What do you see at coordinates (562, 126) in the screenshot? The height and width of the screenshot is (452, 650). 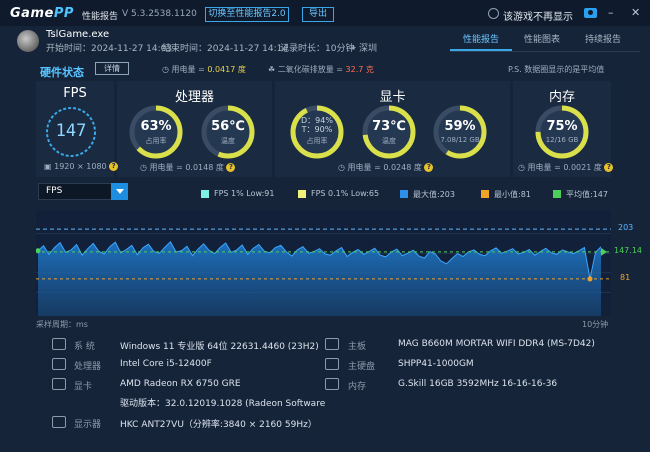 I see `memory-value: 75%` at bounding box center [562, 126].